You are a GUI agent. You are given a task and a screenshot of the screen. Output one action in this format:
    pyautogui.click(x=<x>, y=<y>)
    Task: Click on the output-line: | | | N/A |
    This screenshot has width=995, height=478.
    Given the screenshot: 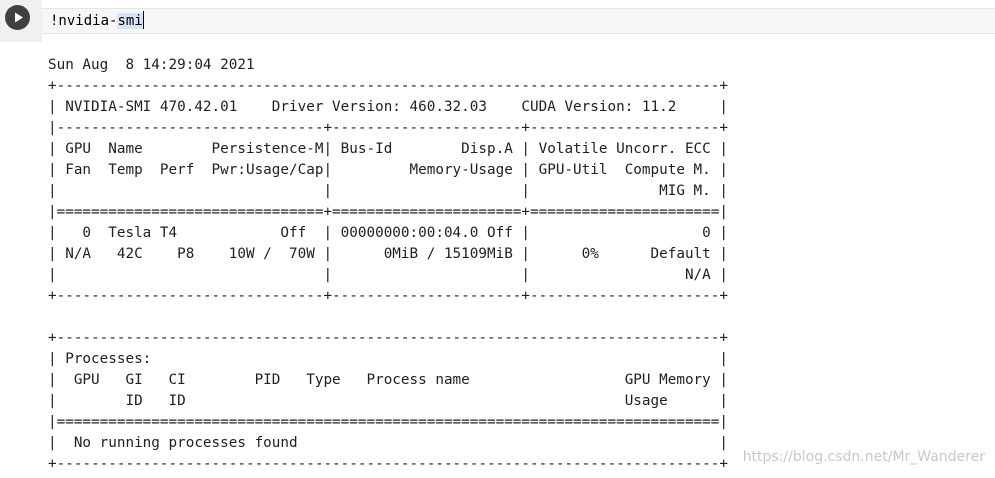 What is the action you would take?
    pyautogui.click(x=388, y=275)
    